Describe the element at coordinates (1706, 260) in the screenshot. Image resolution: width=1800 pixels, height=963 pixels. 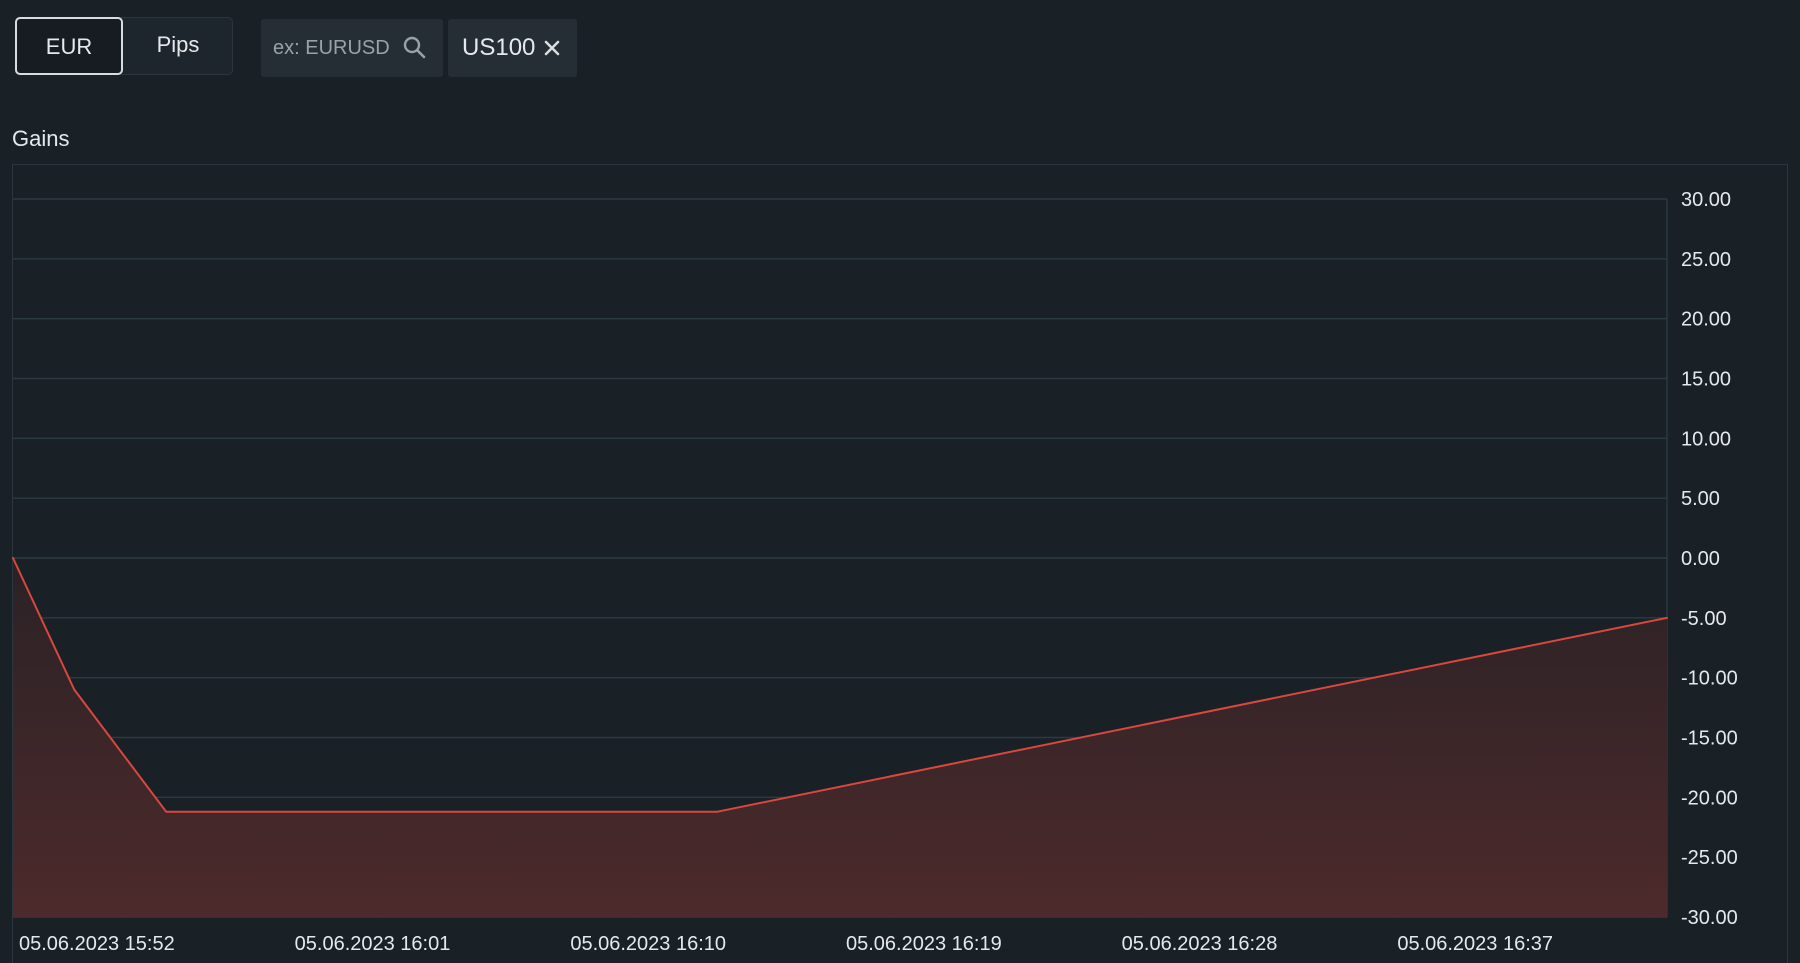
I see `y-tick-label: 25.00` at that location.